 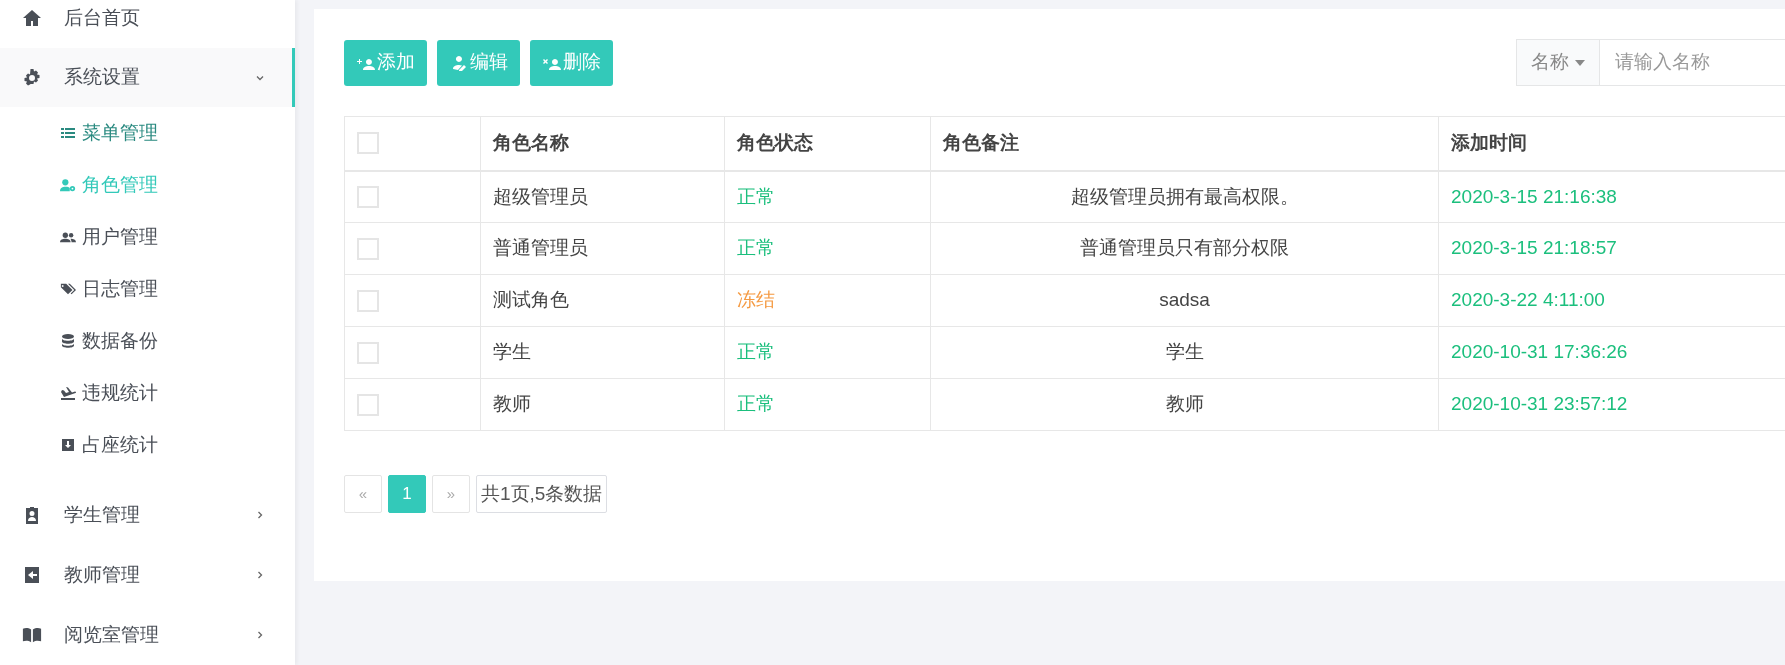 I want to click on user-gear-icon, so click(x=68, y=185).